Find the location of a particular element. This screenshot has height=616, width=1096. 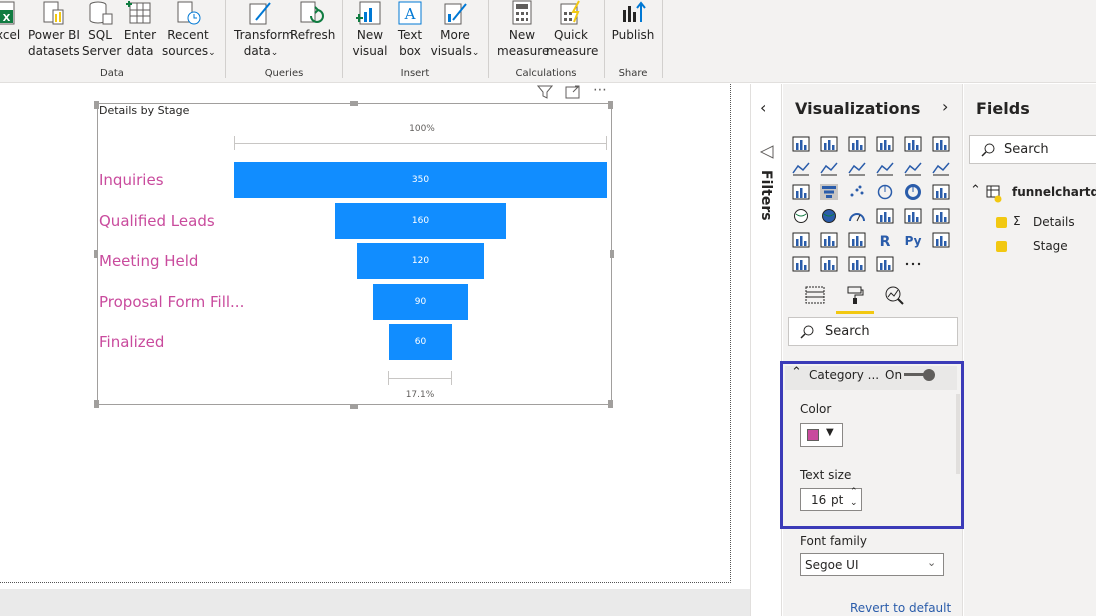

clustered-column-icon is located at coordinates (885, 144).